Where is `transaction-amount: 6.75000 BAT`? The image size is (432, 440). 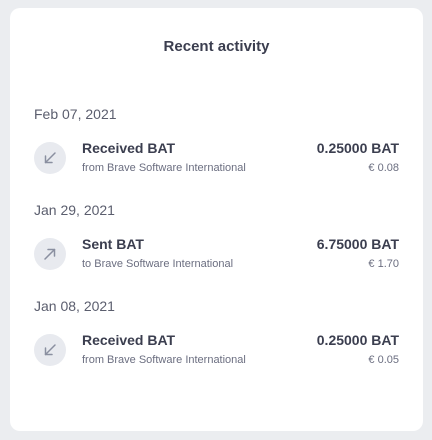 transaction-amount: 6.75000 BAT is located at coordinates (357, 244).